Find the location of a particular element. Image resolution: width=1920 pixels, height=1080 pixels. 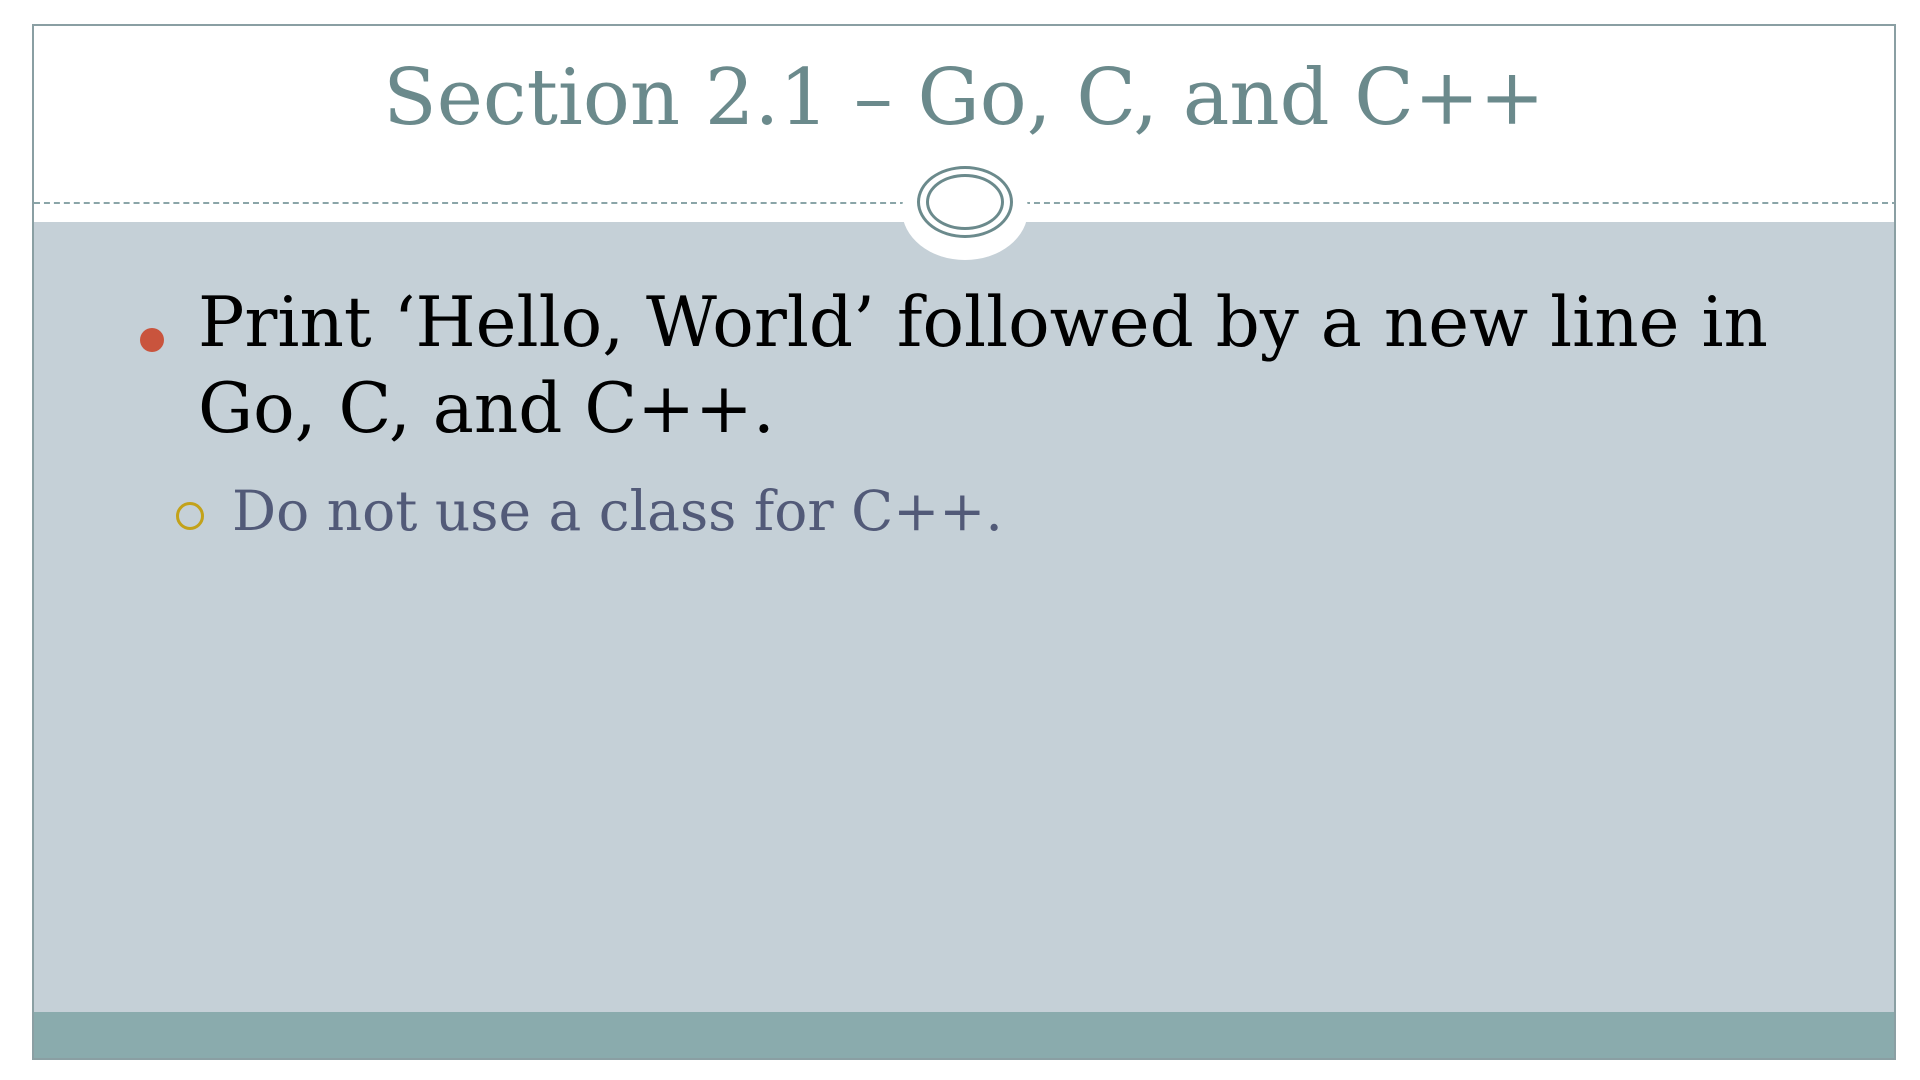

title-divider-right is located at coordinates (1459, 203).